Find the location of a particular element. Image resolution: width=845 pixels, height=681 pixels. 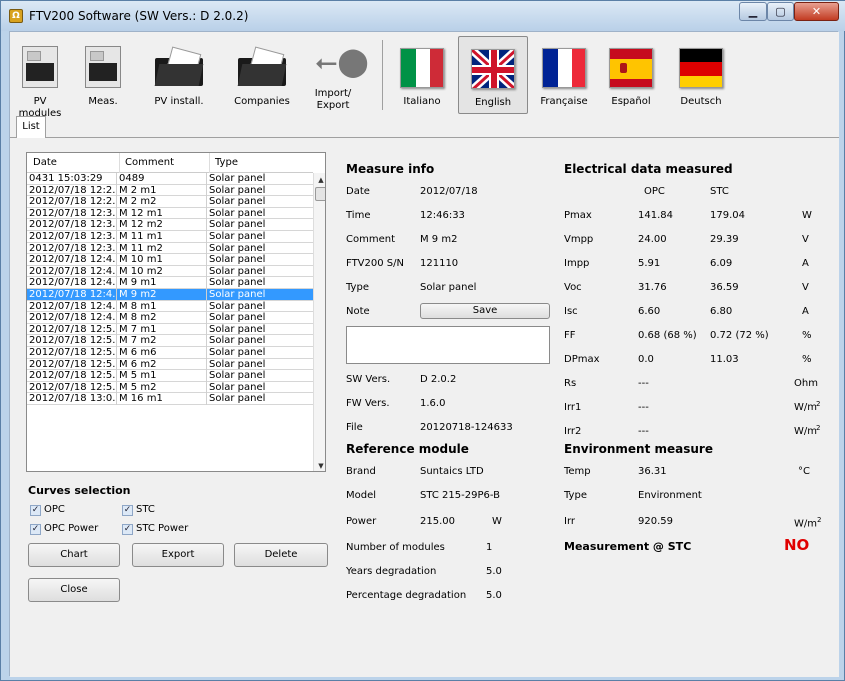

table-row: 2012/07/18 12:4... M 8 m1 Solar panel is located at coordinates (170, 306).